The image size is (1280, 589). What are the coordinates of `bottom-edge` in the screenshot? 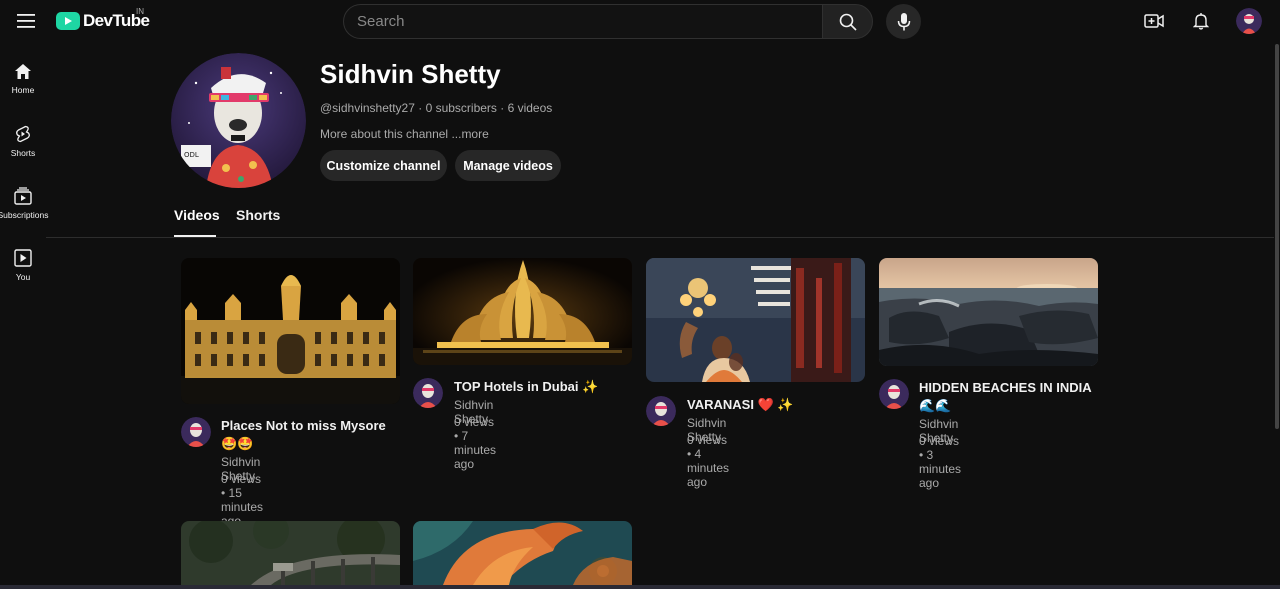 It's located at (640, 587).